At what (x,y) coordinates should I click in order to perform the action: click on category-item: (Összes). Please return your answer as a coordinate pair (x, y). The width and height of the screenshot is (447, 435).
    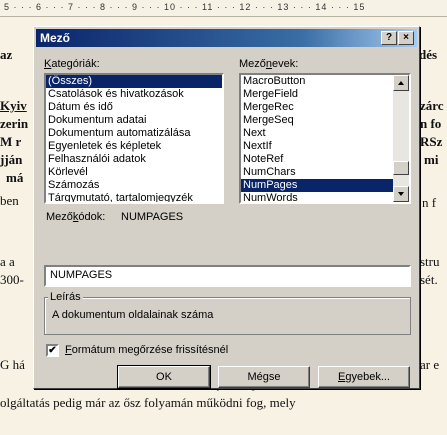
    Looking at the image, I should click on (134, 81).